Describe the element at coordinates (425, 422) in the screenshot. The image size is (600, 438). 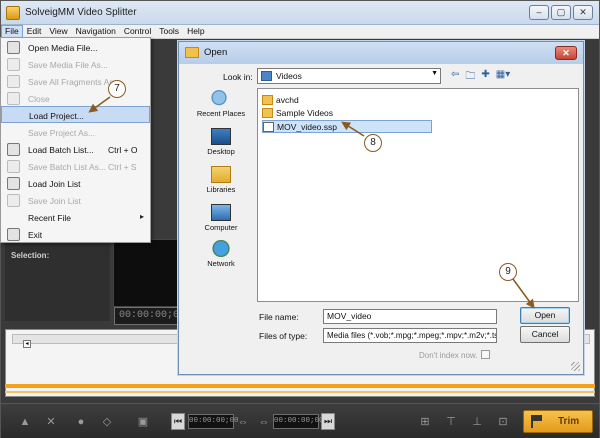
I see `cut-segment-icon: ⊞` at that location.